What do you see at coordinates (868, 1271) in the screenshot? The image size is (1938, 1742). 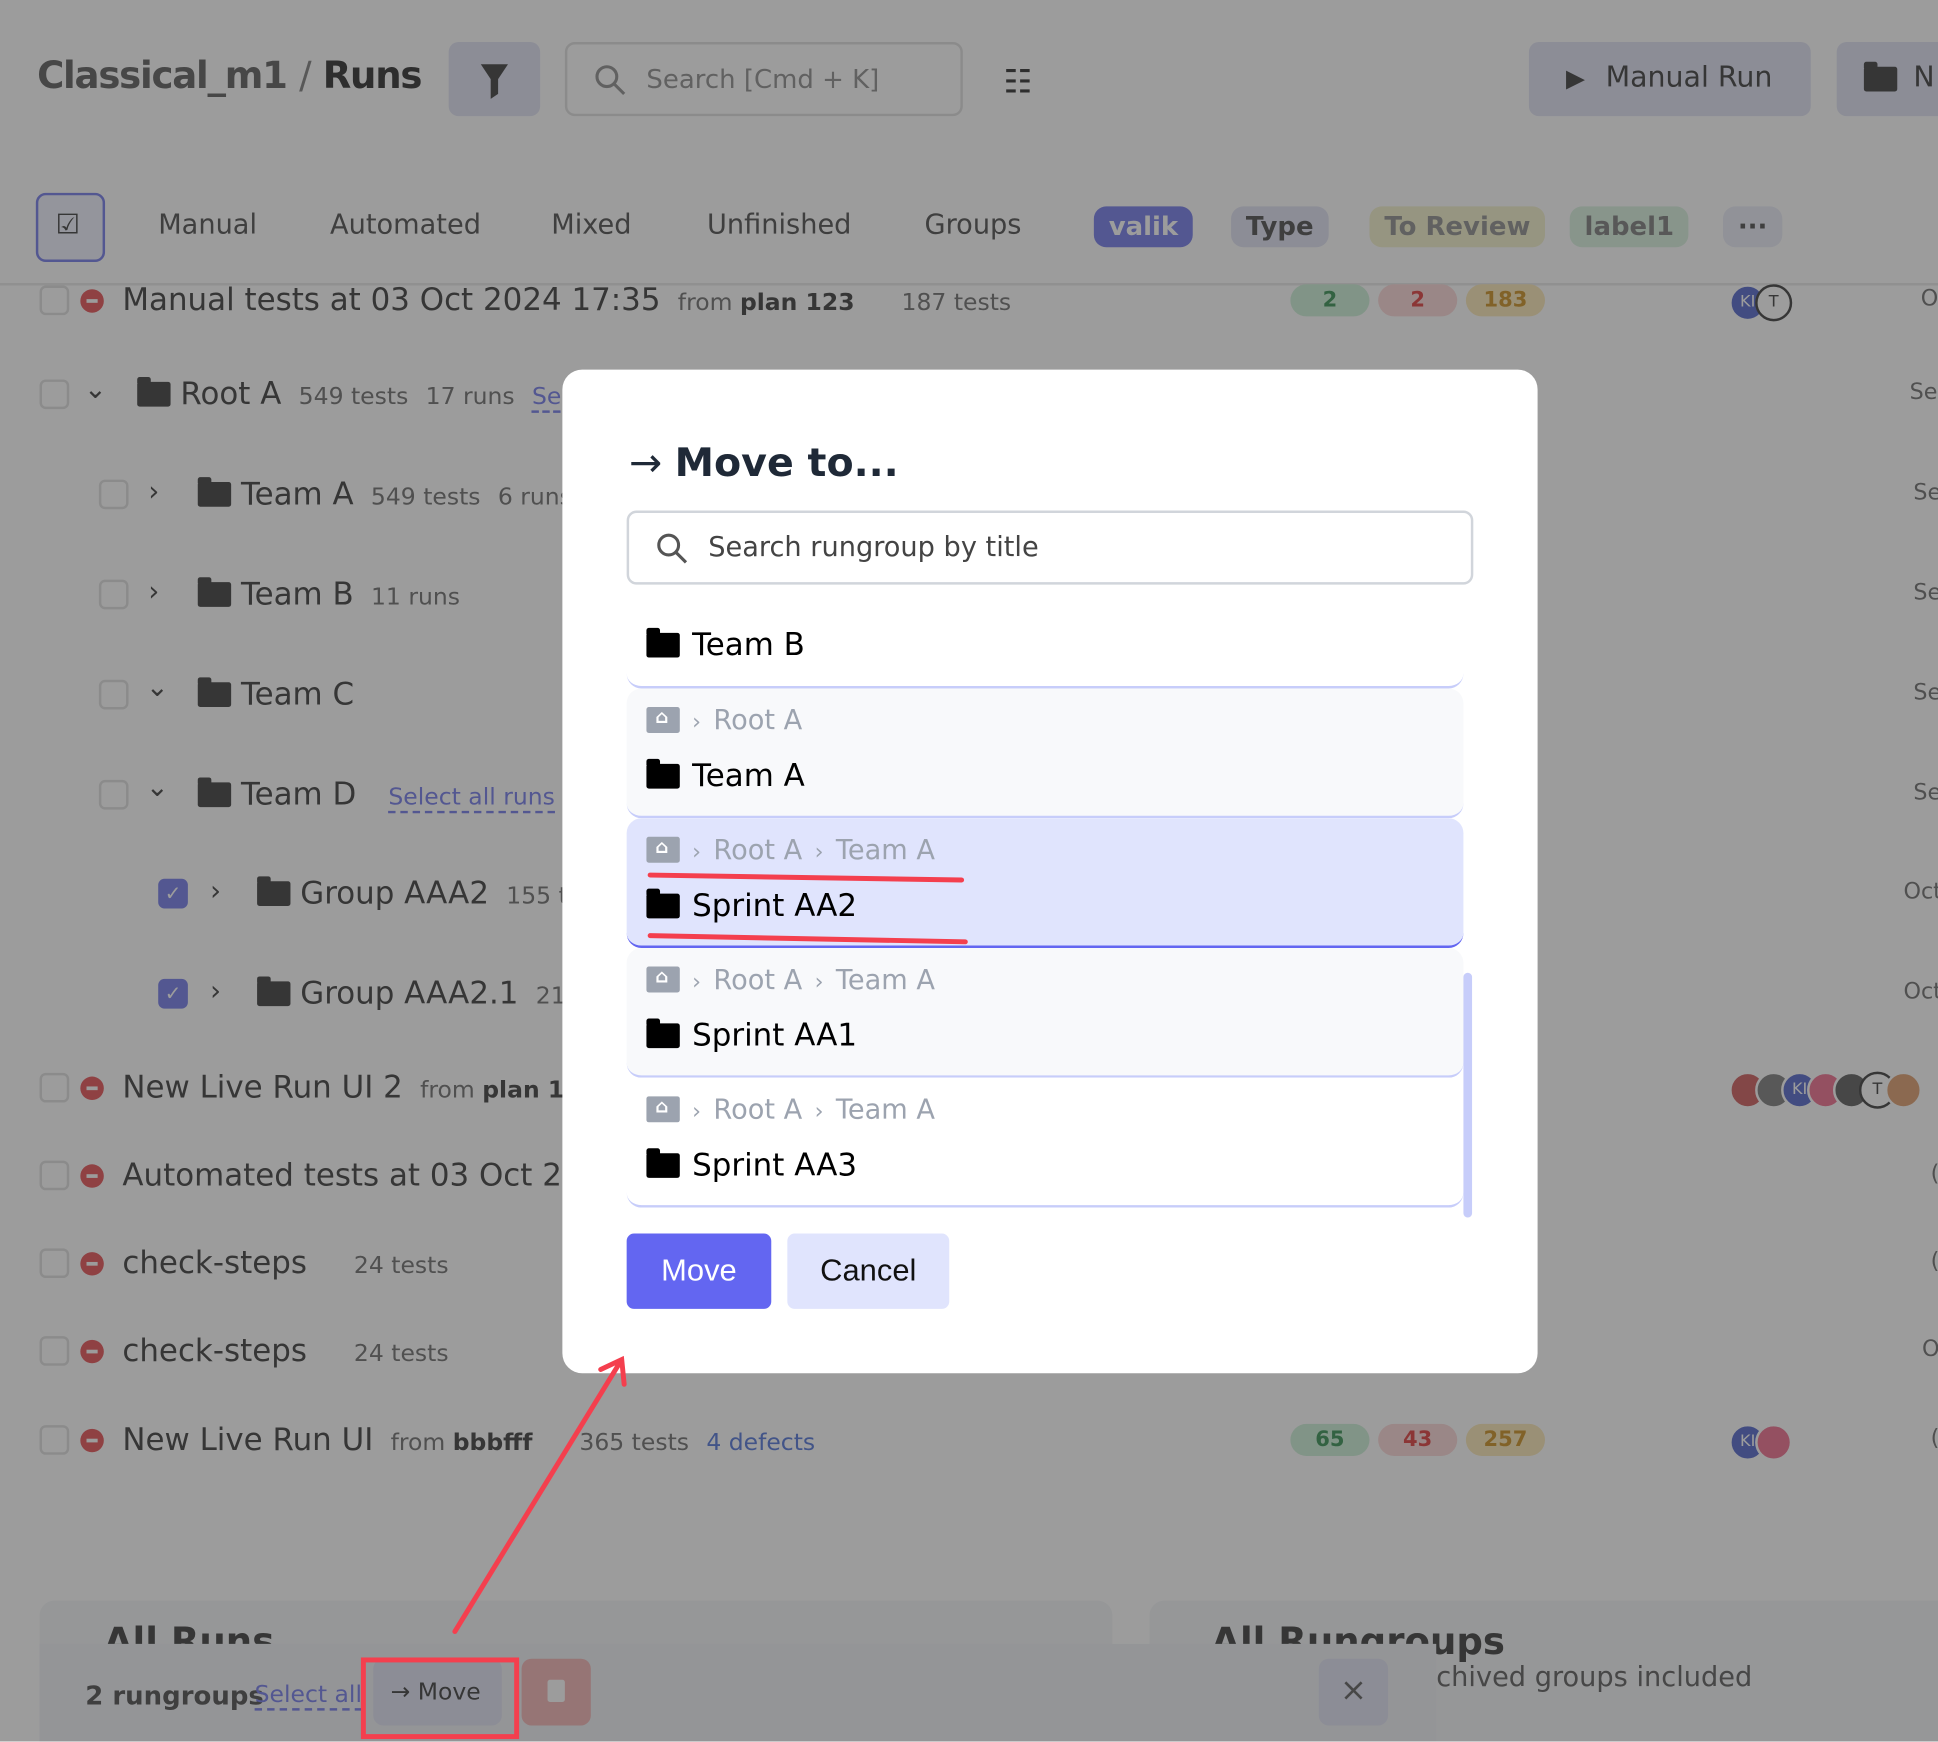 I see `cancel-button: Cancel` at bounding box center [868, 1271].